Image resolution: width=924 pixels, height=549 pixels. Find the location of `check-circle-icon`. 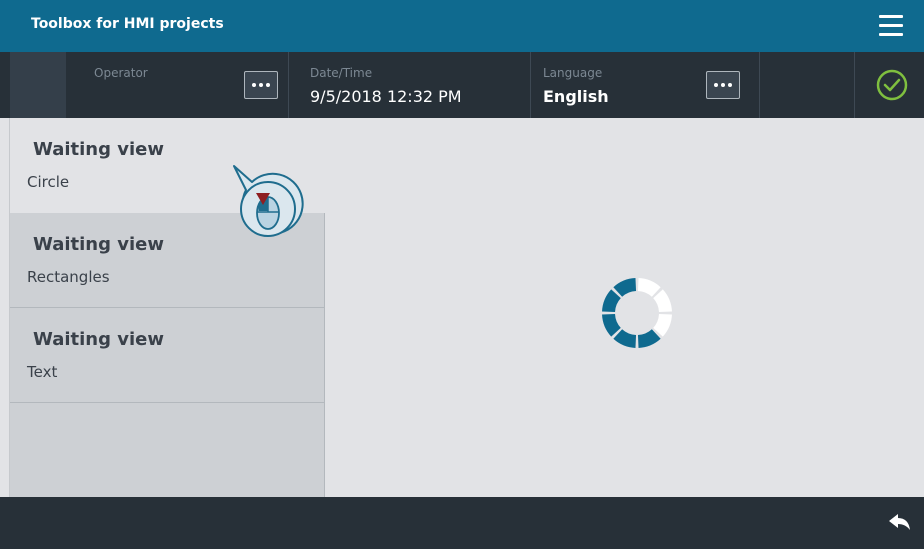

check-circle-icon is located at coordinates (892, 85).